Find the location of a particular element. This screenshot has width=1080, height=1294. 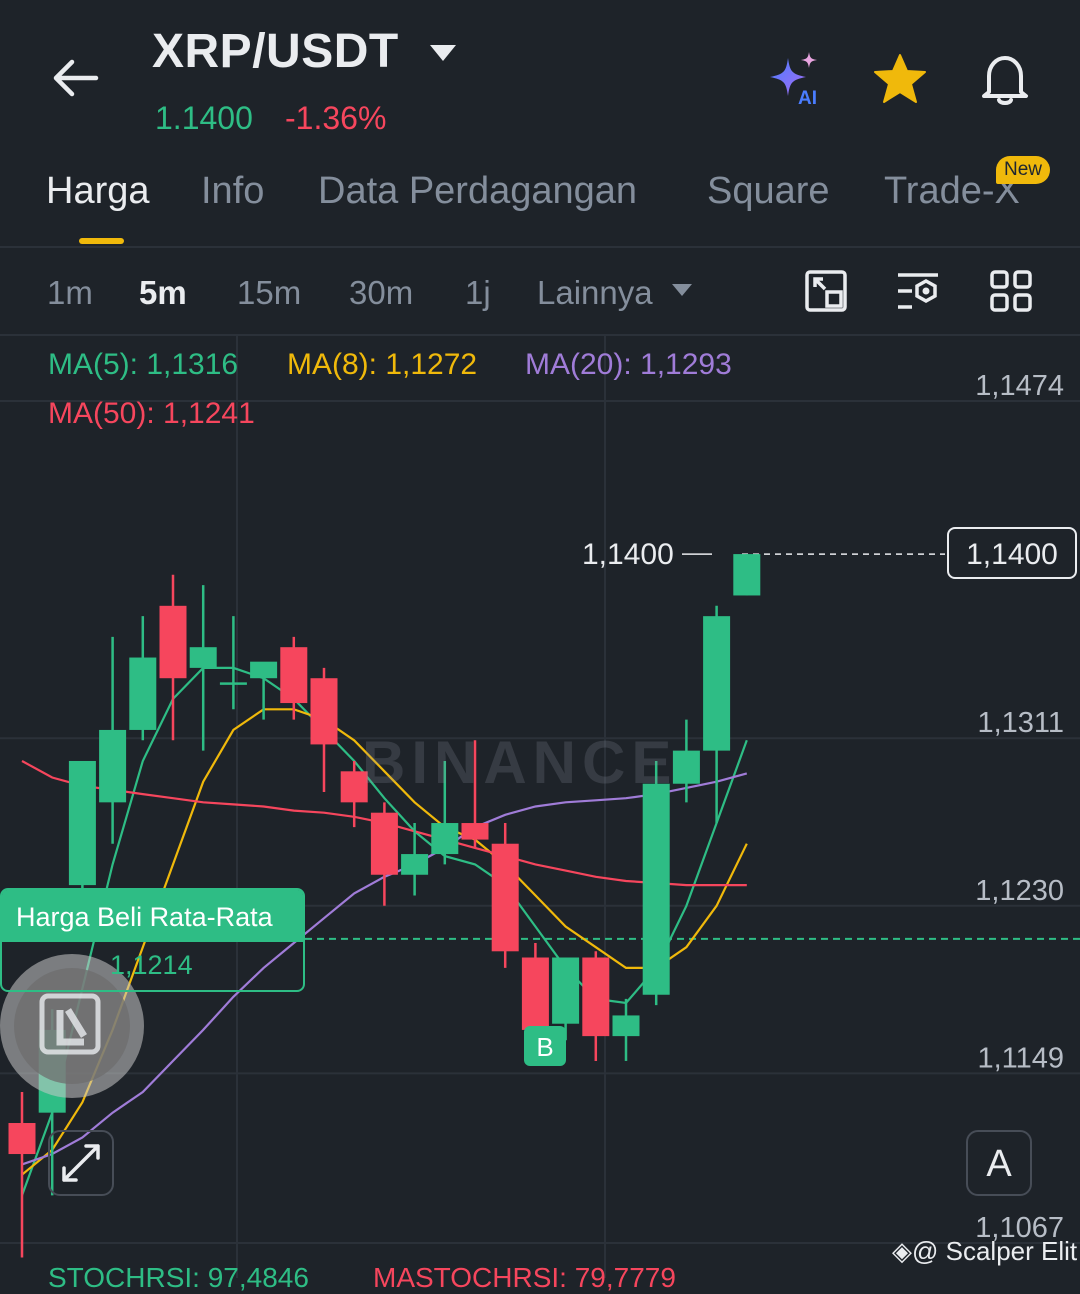

ma5-legend: MA(5): 1,1316 is located at coordinates (143, 364).